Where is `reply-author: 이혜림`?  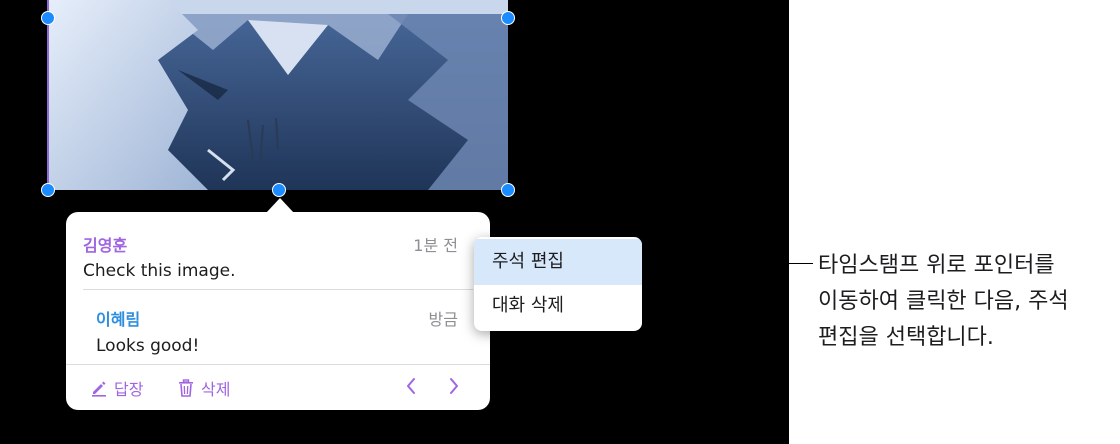
reply-author: 이혜림 is located at coordinates (118, 319).